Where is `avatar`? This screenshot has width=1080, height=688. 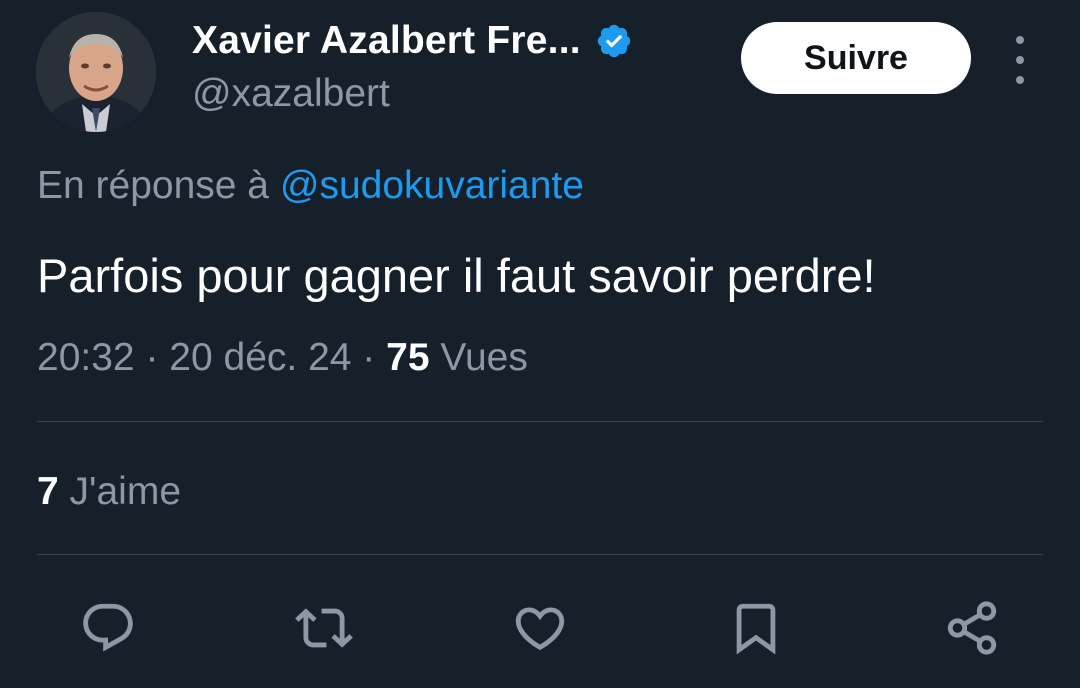 avatar is located at coordinates (96, 72).